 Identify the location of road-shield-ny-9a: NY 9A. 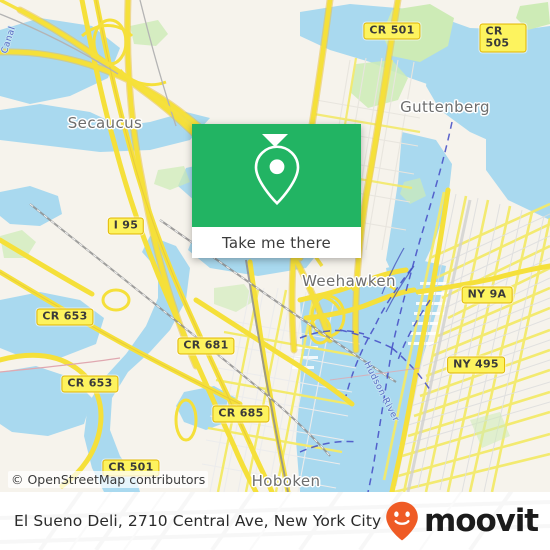
(487, 295).